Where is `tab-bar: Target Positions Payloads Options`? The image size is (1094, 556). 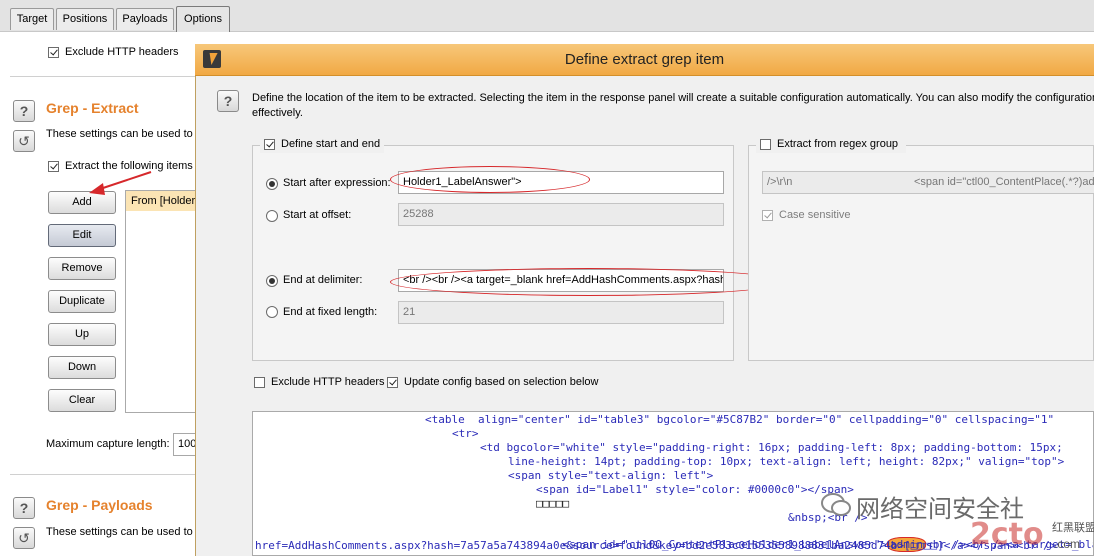
tab-bar: Target Positions Payloads Options is located at coordinates (547, 16).